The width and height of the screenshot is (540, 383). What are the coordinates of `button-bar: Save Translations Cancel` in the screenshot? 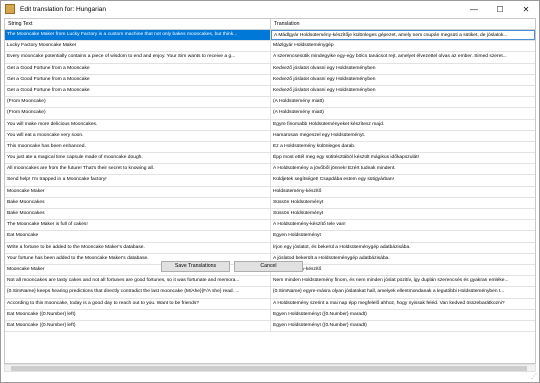 It's located at (233, 266).